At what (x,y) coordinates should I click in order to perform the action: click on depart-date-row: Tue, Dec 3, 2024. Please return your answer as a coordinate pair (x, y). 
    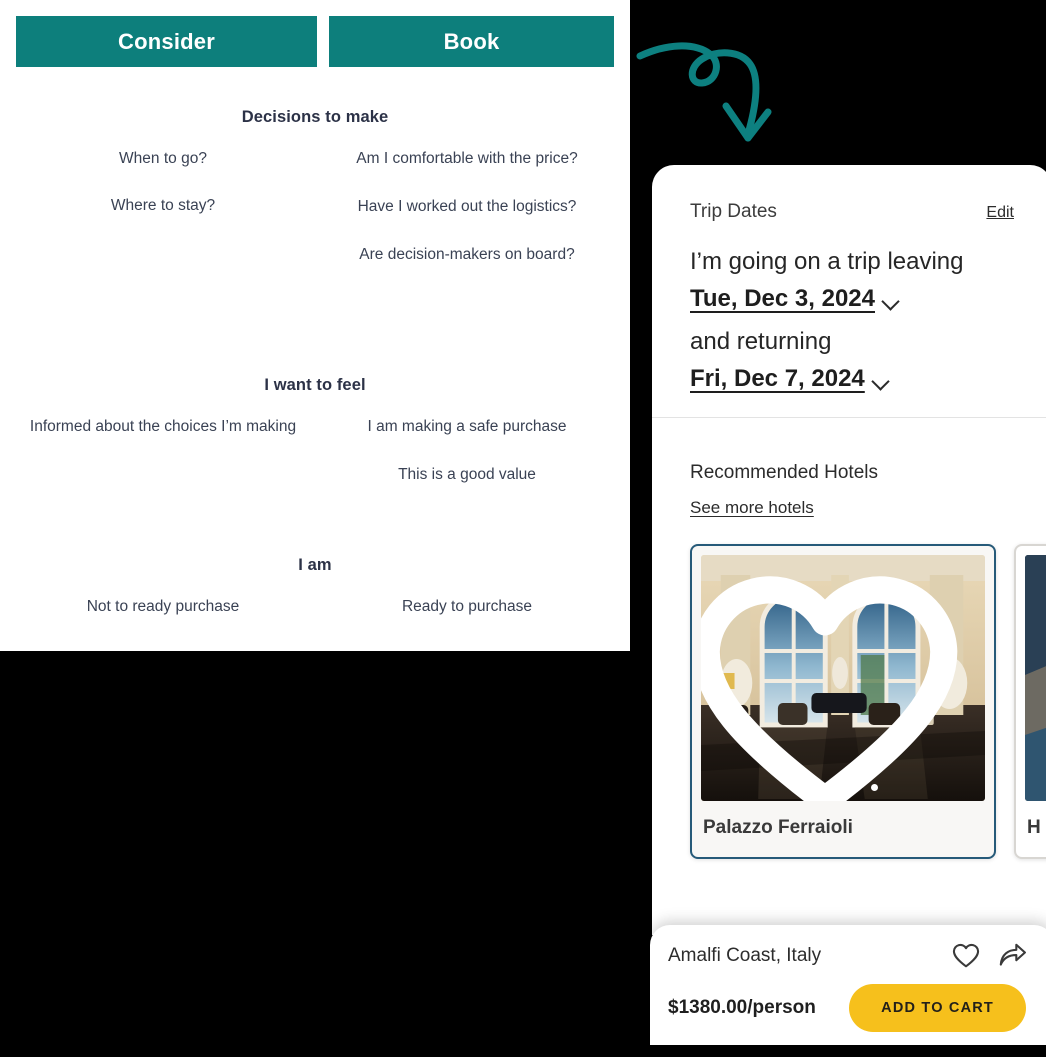
    Looking at the image, I should click on (852, 299).